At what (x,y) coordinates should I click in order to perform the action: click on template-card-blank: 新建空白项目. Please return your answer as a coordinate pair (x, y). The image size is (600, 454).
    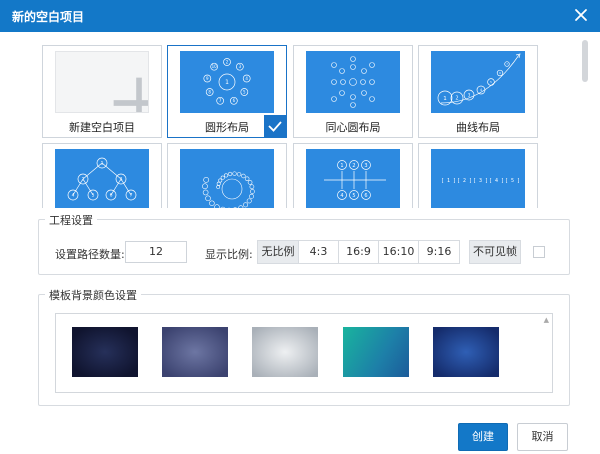
    Looking at the image, I should click on (102, 91).